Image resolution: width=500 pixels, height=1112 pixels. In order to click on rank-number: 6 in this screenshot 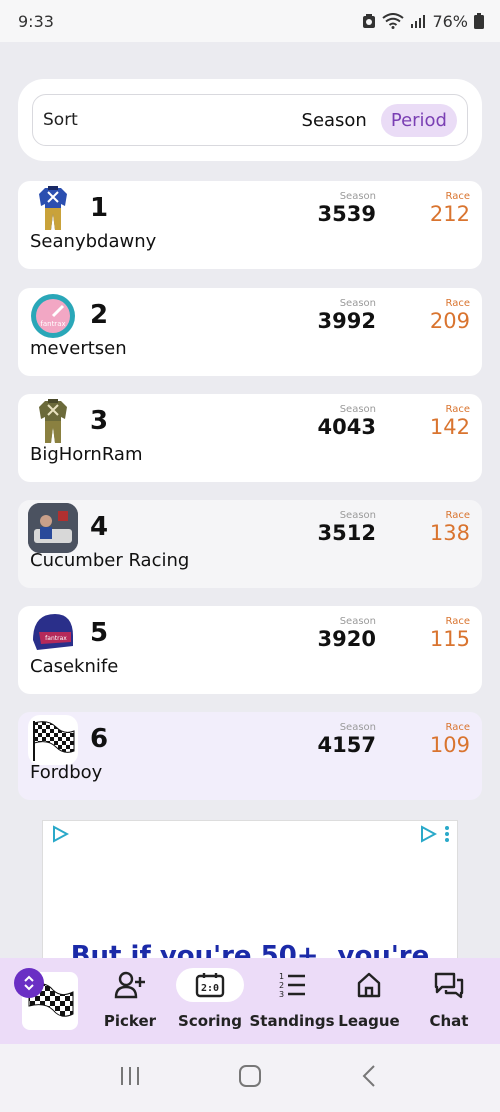, I will do `click(99, 739)`.